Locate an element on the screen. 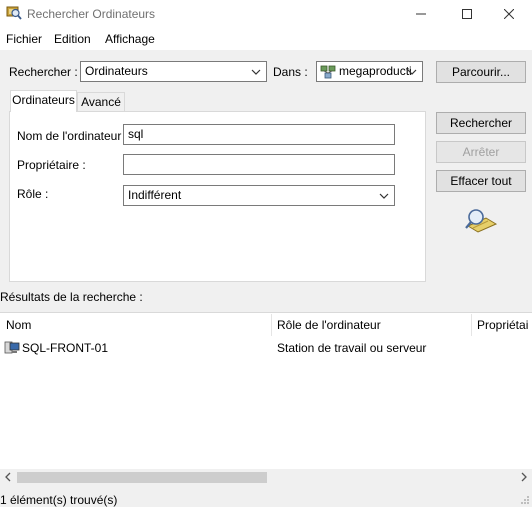  role-label: Rôle : is located at coordinates (33, 194).